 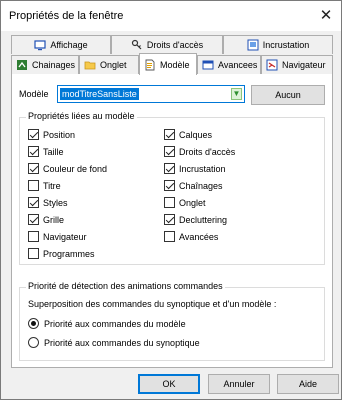 What do you see at coordinates (169, 384) in the screenshot?
I see `ok-button: OK` at bounding box center [169, 384].